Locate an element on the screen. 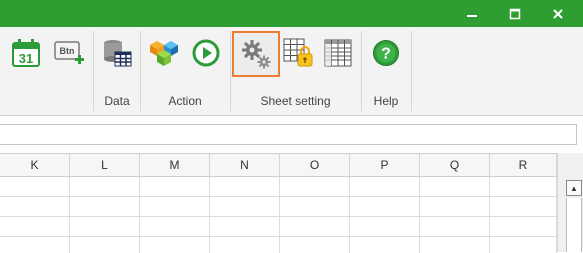  sheet-grid-icon is located at coordinates (338, 53).